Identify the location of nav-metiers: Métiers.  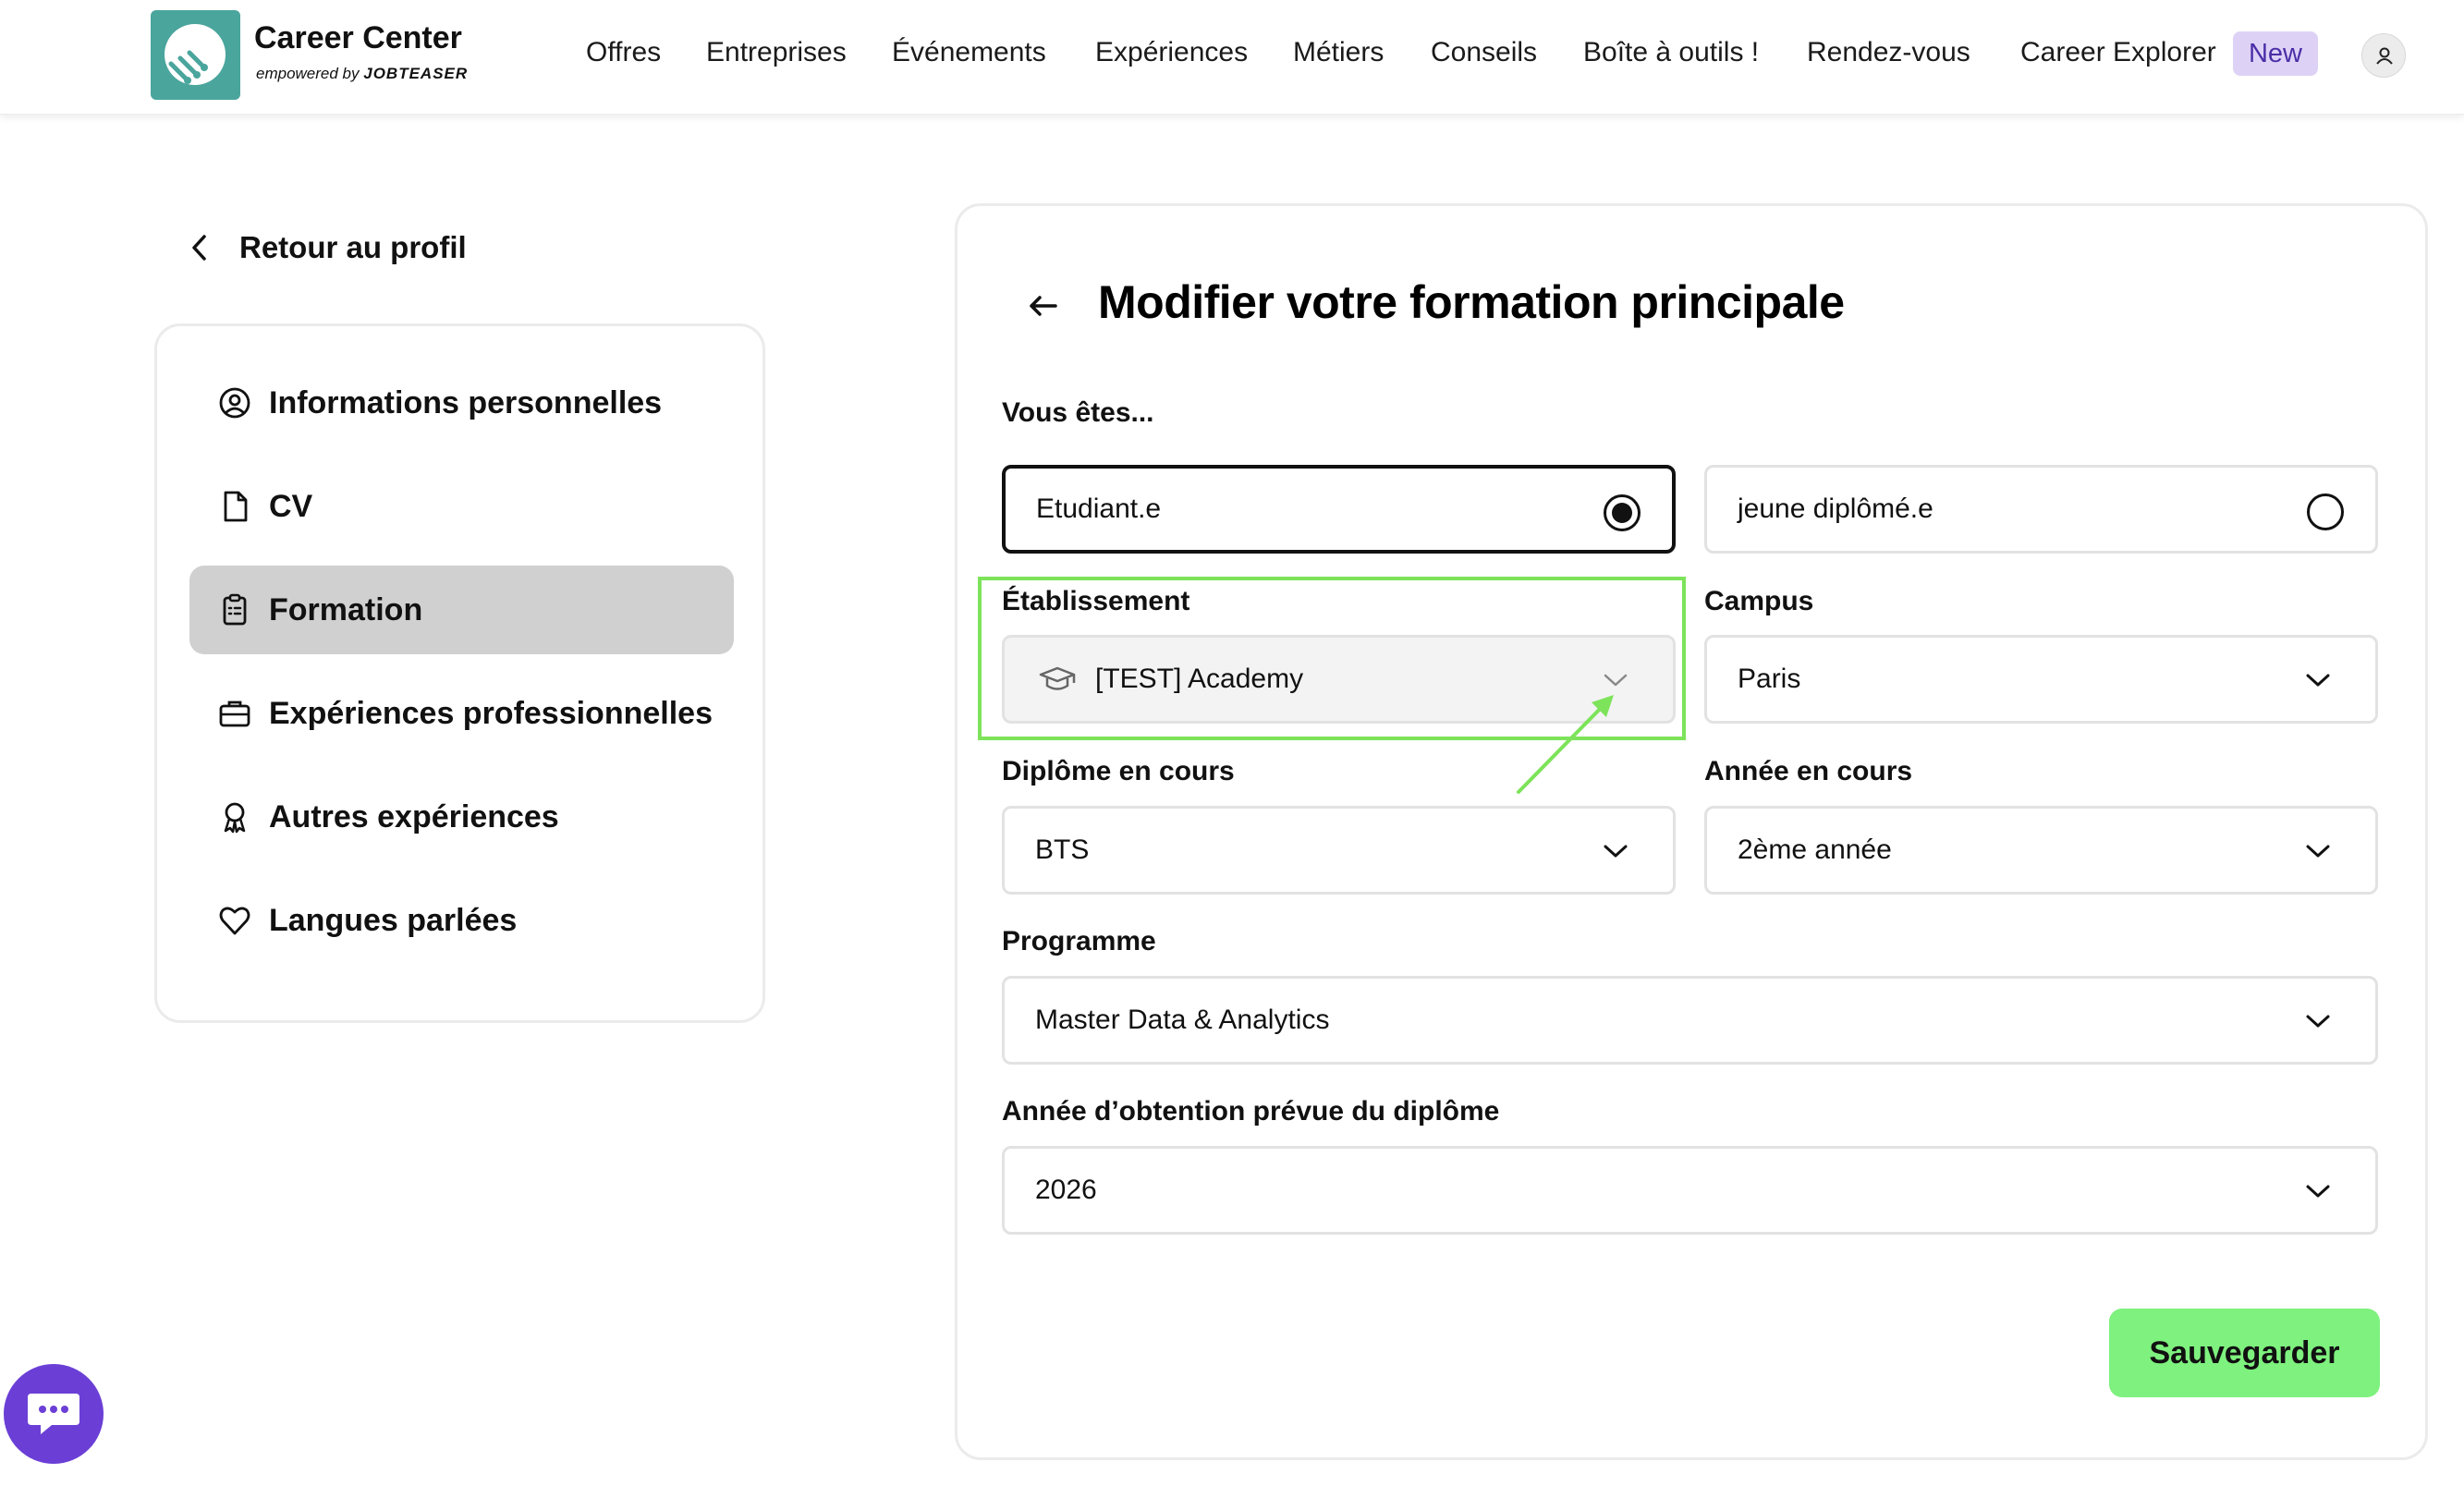
(1338, 52).